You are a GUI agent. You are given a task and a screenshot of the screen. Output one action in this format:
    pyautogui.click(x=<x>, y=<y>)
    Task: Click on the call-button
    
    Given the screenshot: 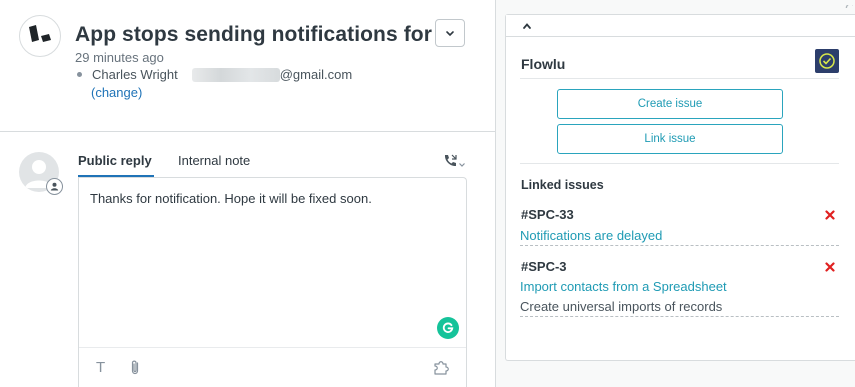 What is the action you would take?
    pyautogui.click(x=454, y=163)
    